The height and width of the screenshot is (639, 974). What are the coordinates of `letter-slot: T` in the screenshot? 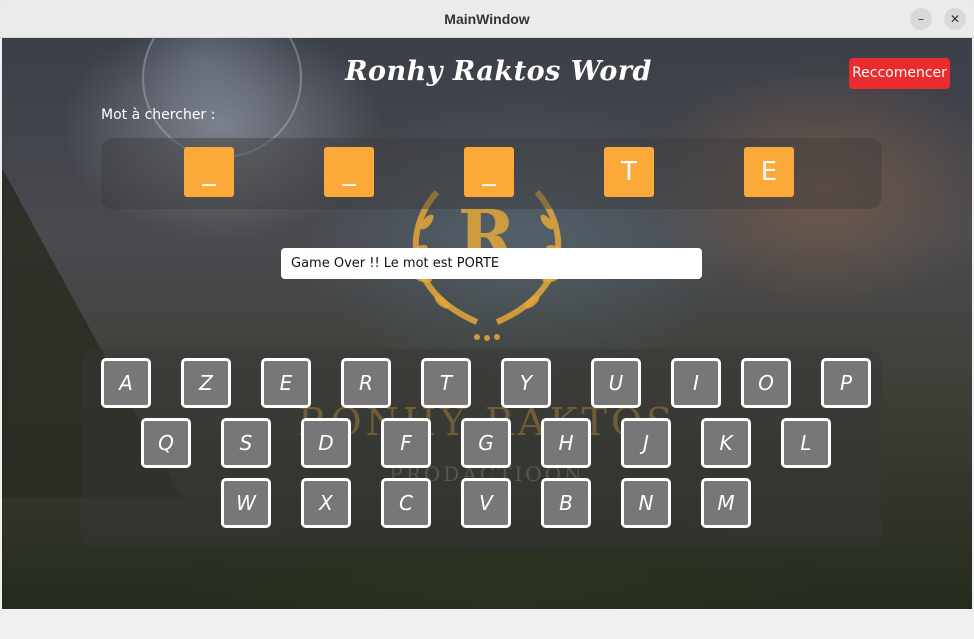 It's located at (629, 172).